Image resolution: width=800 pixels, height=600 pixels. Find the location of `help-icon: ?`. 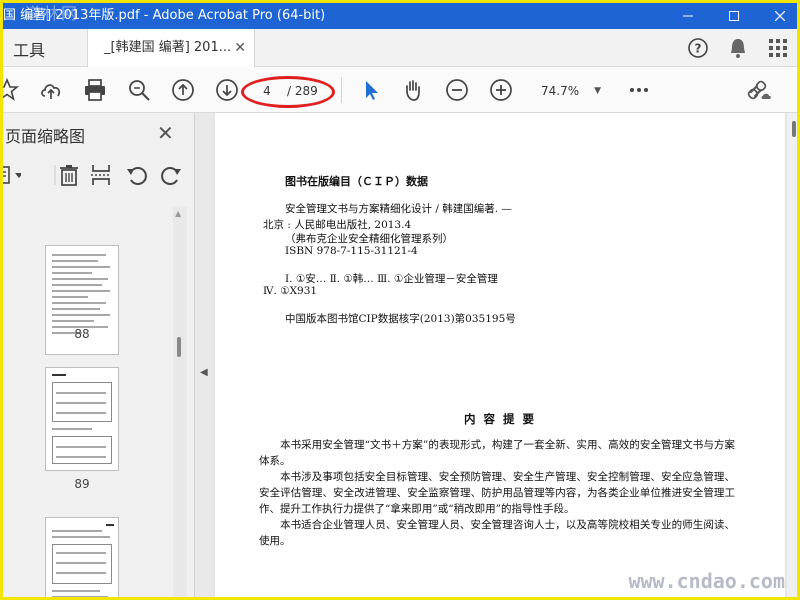

help-icon: ? is located at coordinates (698, 48).